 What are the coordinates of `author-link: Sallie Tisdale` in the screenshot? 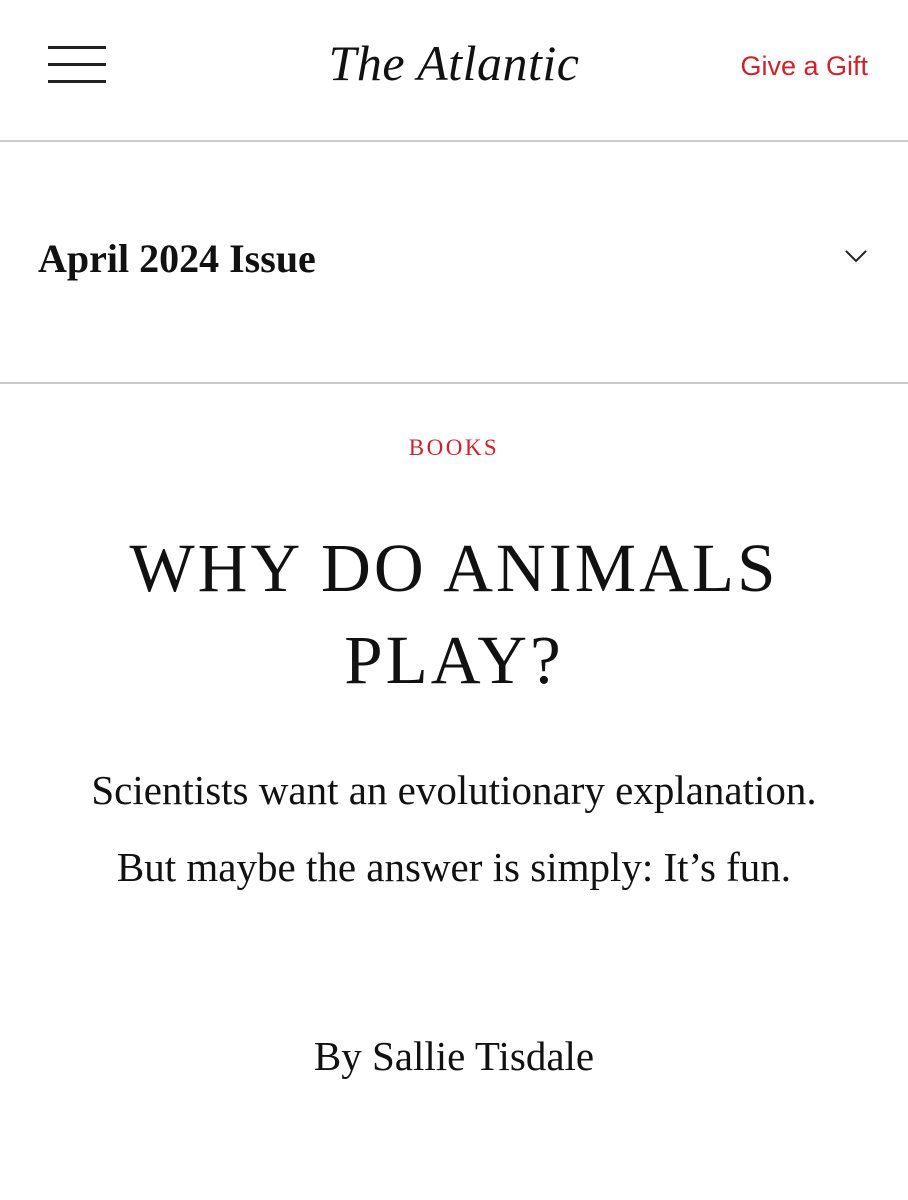 It's located at (483, 1056).